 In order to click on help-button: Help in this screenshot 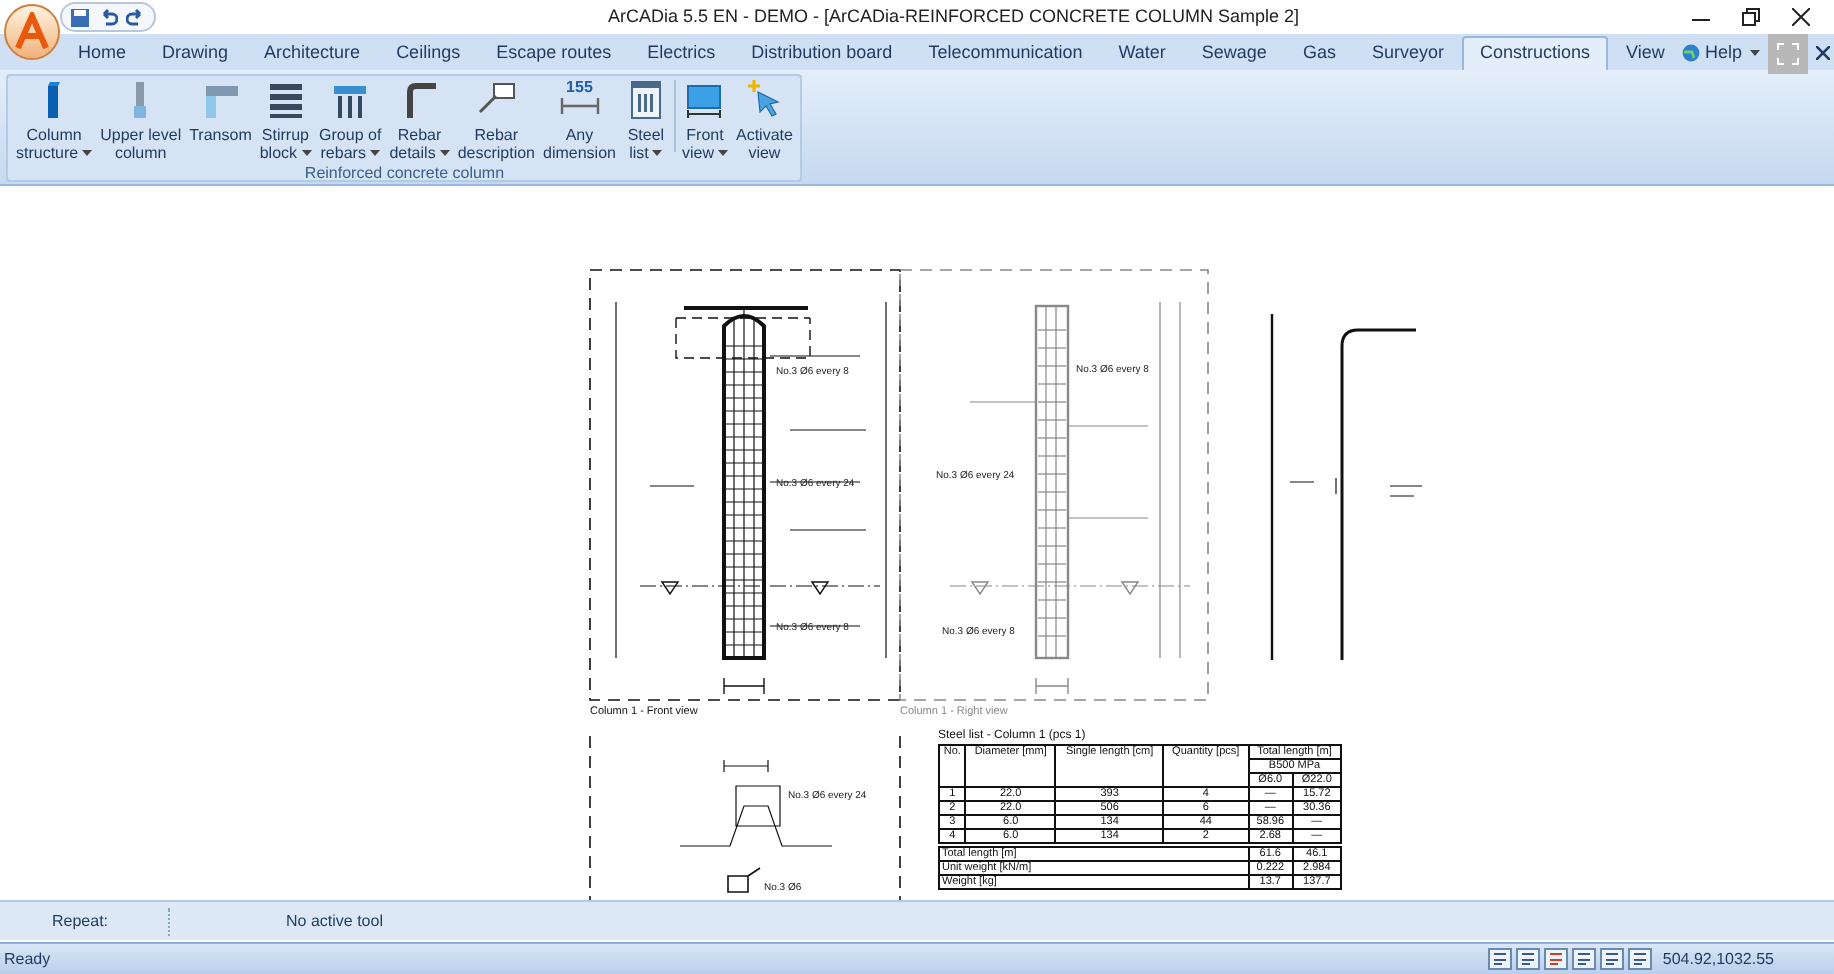, I will do `click(1721, 53)`.